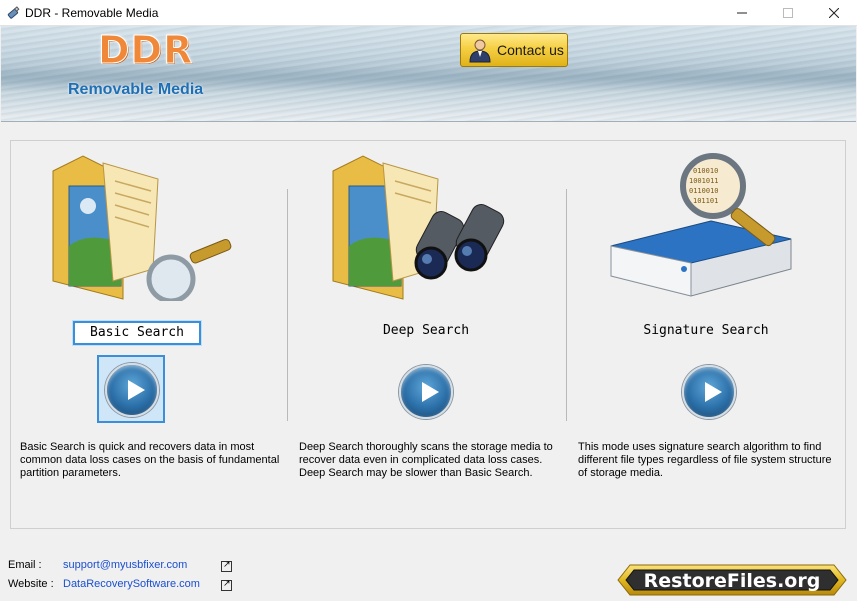 The width and height of the screenshot is (857, 601). Describe the element at coordinates (137, 333) in the screenshot. I see `basic-search-title: Basic Search` at that location.